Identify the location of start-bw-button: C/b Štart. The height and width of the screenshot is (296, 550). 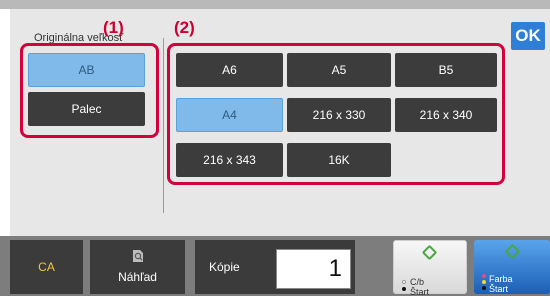
(430, 268).